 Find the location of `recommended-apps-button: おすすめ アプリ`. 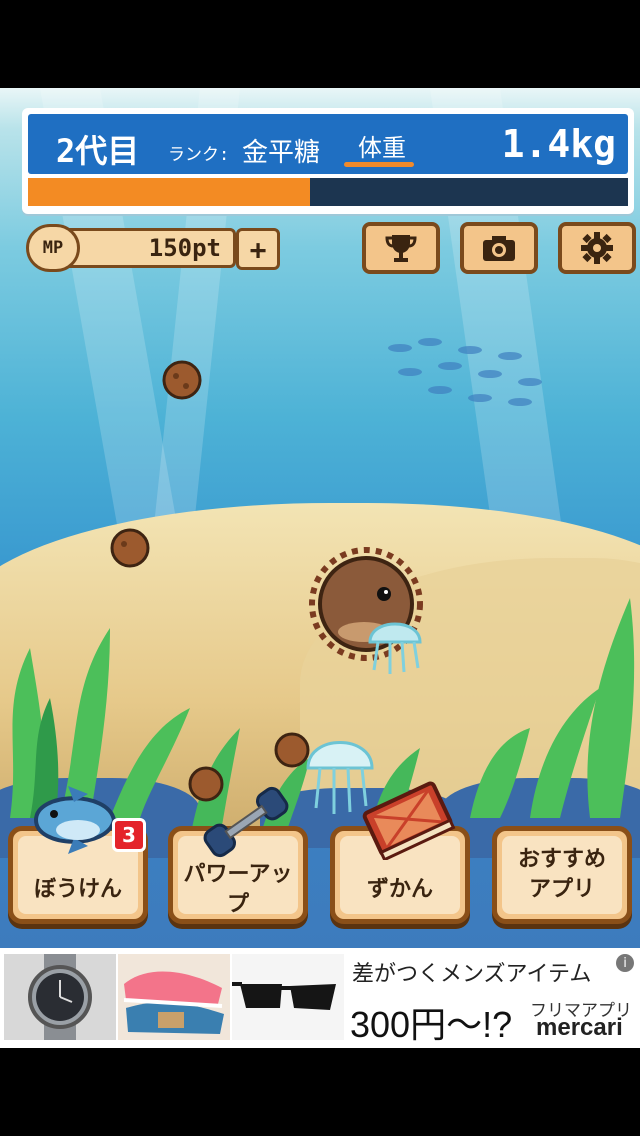

recommended-apps-button: おすすめ アプリ is located at coordinates (562, 875).